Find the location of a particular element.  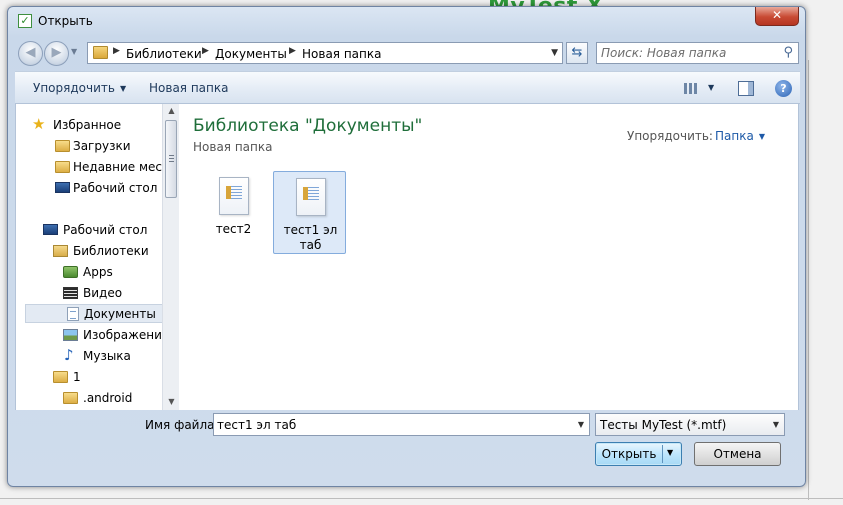

nav-item-recent-places: Недавние места is located at coordinates (112, 166).